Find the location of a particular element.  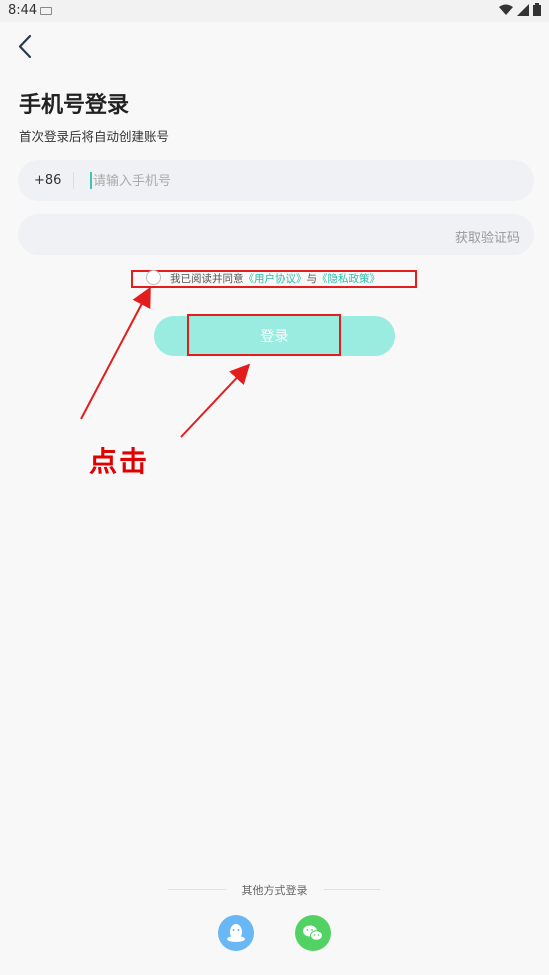

arrow-to-login is located at coordinates (215, 400).